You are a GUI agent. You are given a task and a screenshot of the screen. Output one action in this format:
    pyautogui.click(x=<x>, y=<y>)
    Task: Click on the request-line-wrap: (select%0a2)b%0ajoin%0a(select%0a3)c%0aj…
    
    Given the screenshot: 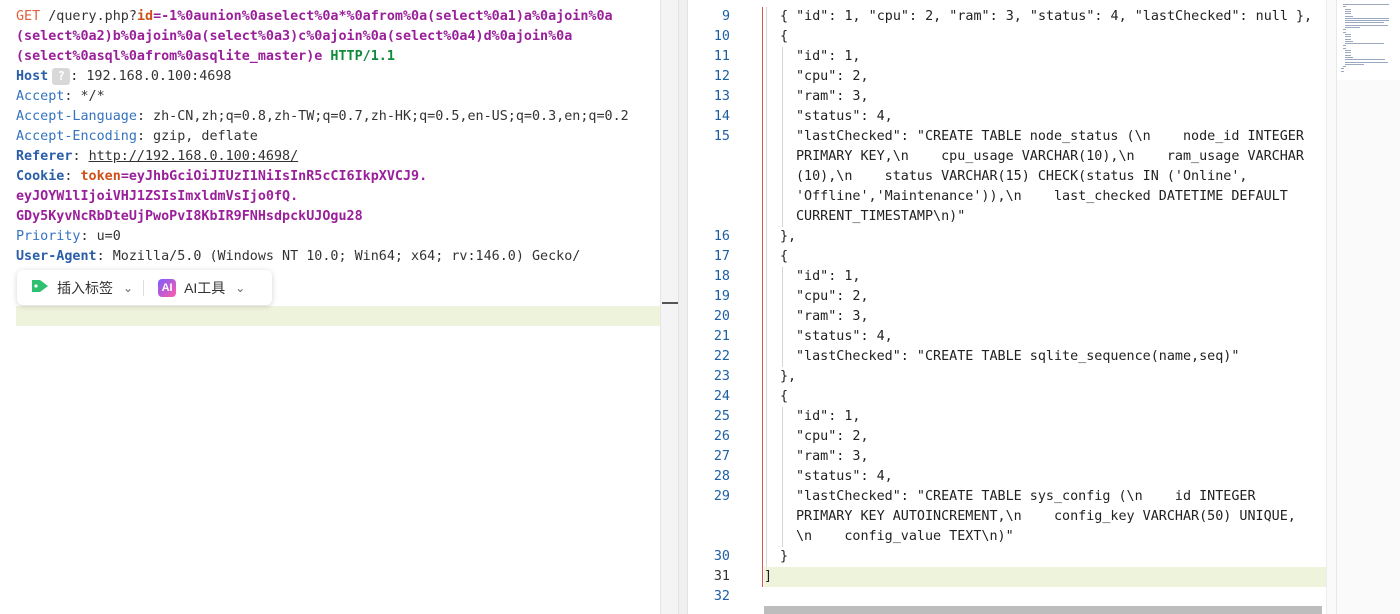 What is the action you would take?
    pyautogui.click(x=294, y=37)
    